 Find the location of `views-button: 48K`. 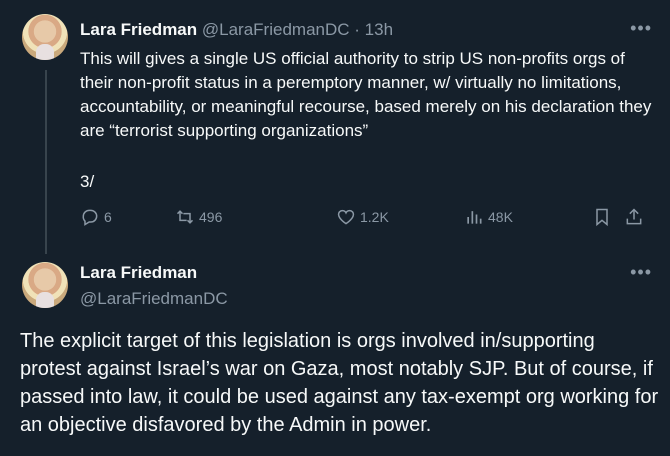

views-button: 48K is located at coordinates (488, 217).